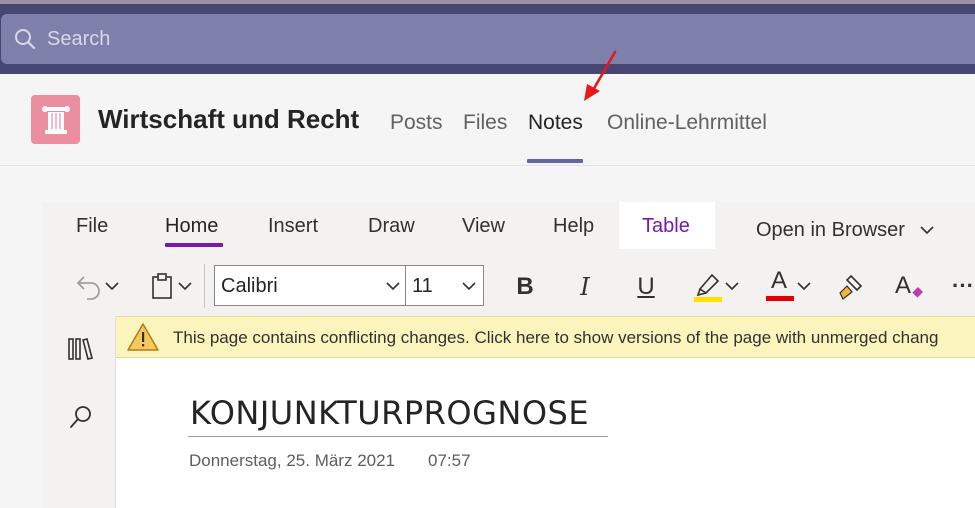 The width and height of the screenshot is (975, 508). I want to click on bold-button: B, so click(525, 287).